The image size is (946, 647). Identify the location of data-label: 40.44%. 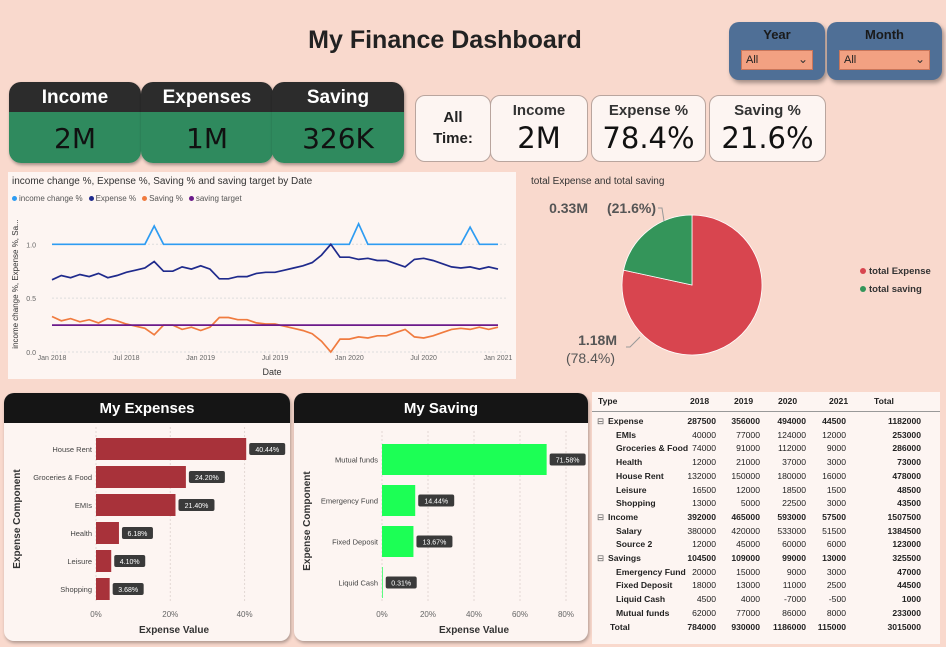
(267, 450).